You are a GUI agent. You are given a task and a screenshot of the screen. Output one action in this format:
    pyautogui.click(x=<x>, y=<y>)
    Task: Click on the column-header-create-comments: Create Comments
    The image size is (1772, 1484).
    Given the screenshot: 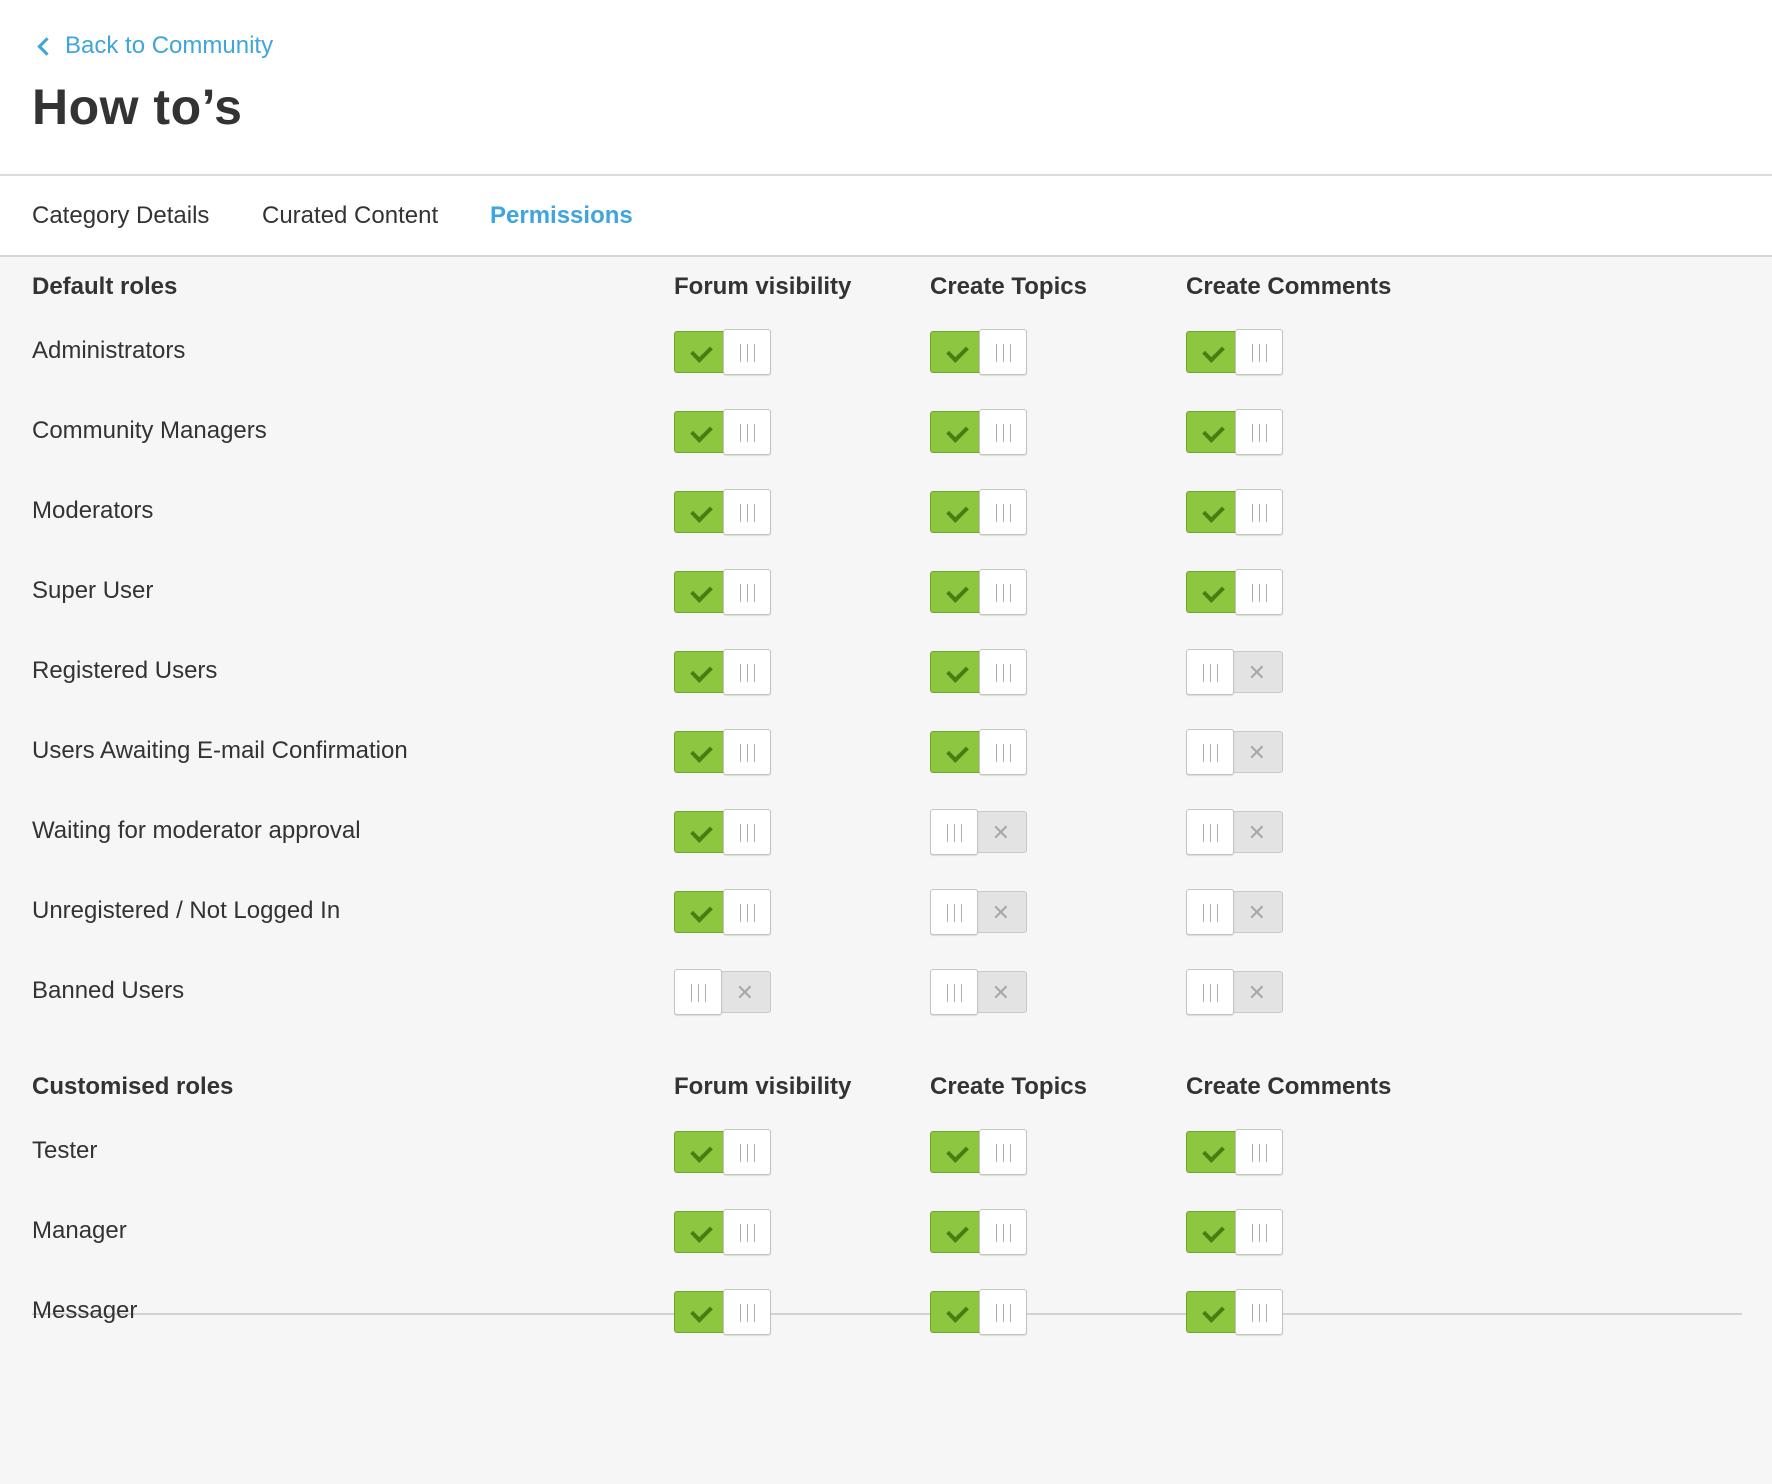 What is the action you would take?
    pyautogui.click(x=1289, y=1086)
    